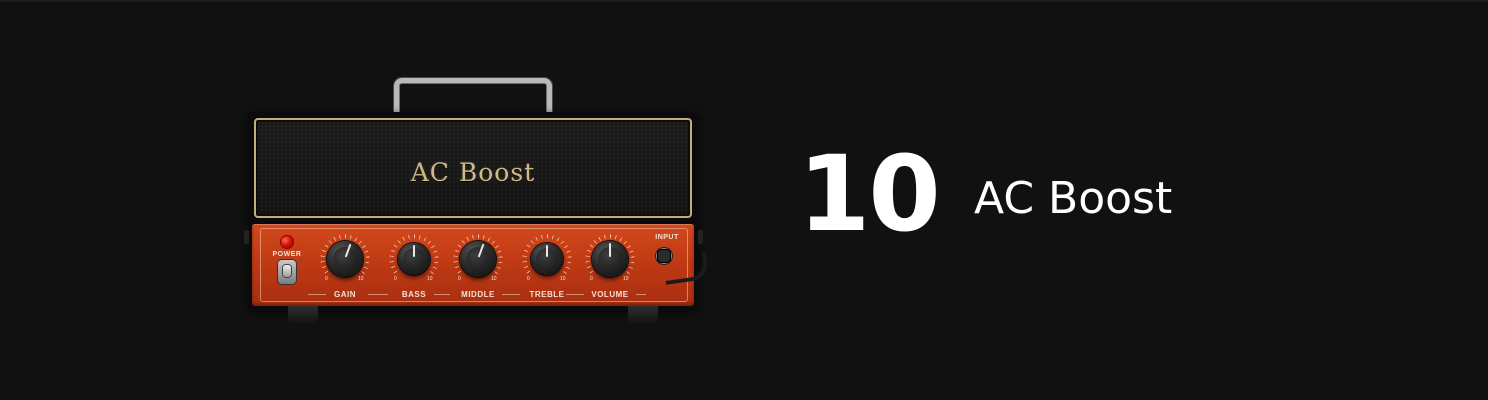 This screenshot has width=1488, height=400. What do you see at coordinates (473, 172) in the screenshot?
I see `amp-logo: AC Boost` at bounding box center [473, 172].